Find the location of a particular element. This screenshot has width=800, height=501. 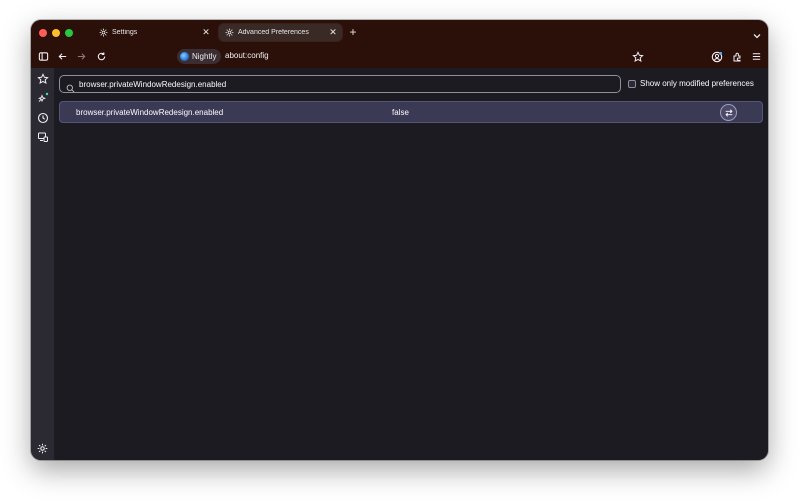

tab-strip: Settings ✕ Advanced Preferences ✕ + is located at coordinates (399, 32).